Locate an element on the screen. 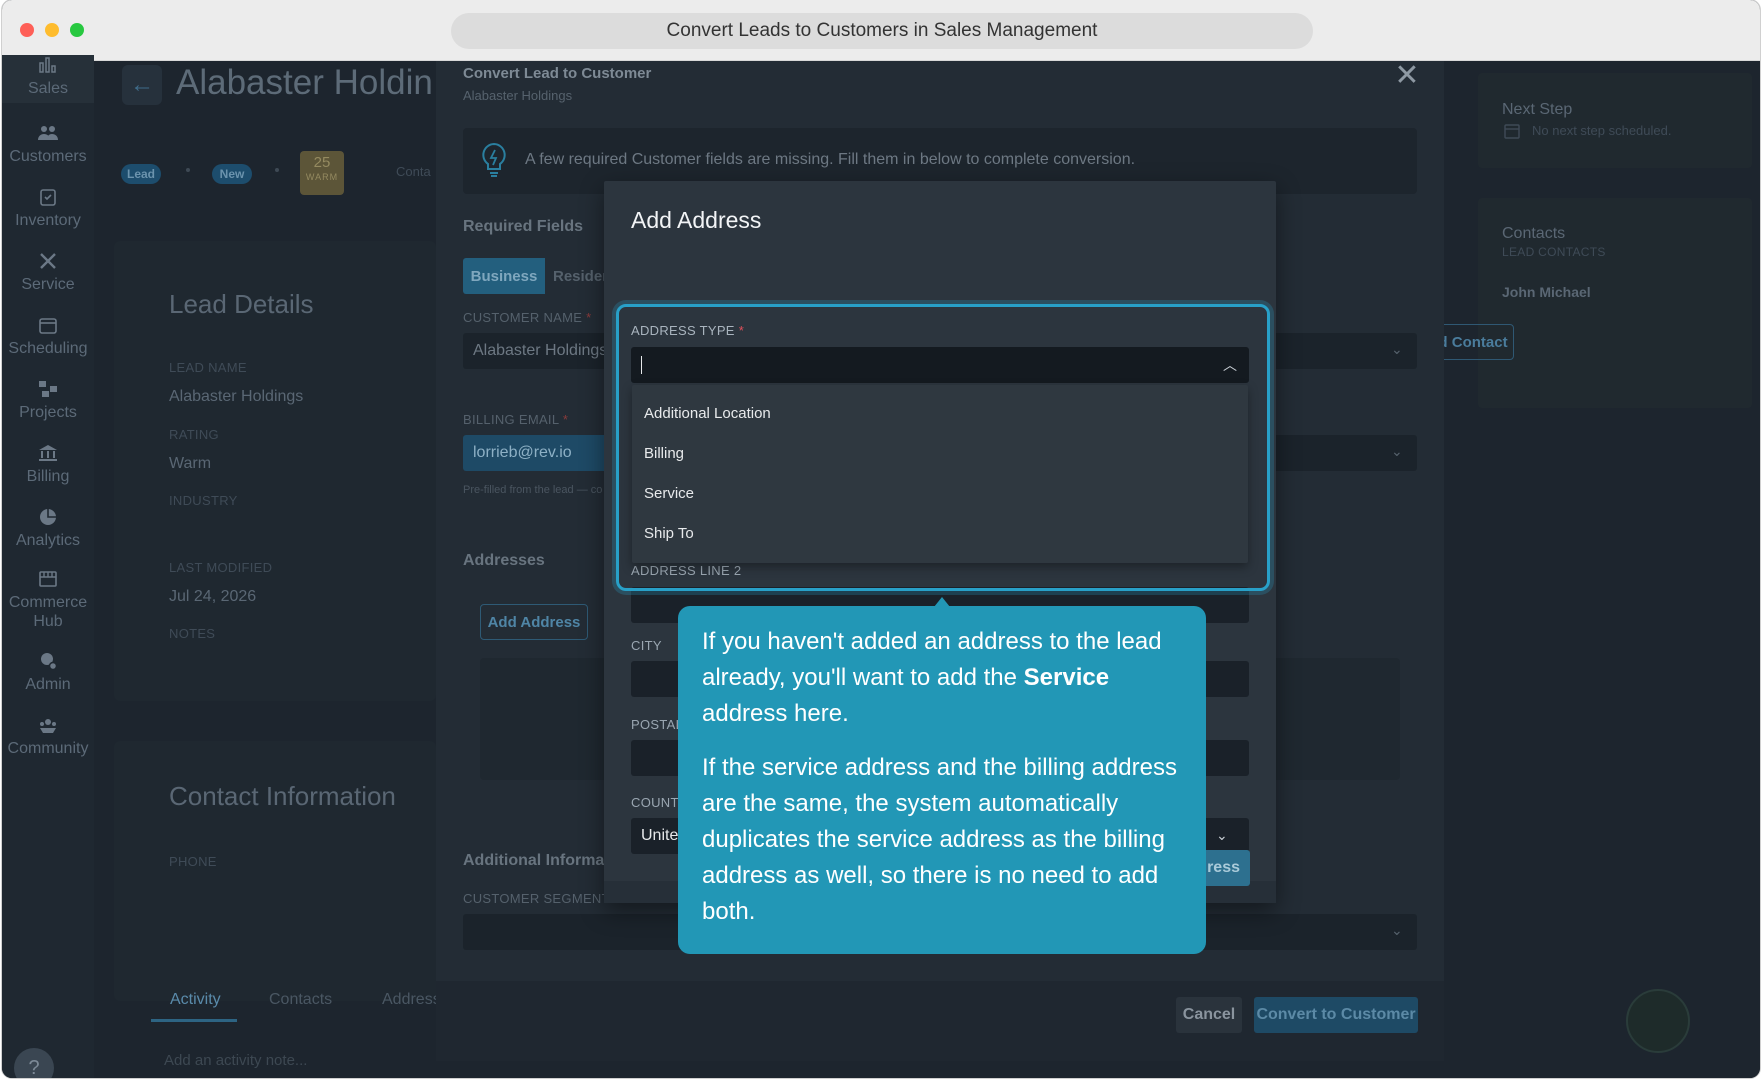  sidebar-item-analytics: Analytics is located at coordinates (48, 528).